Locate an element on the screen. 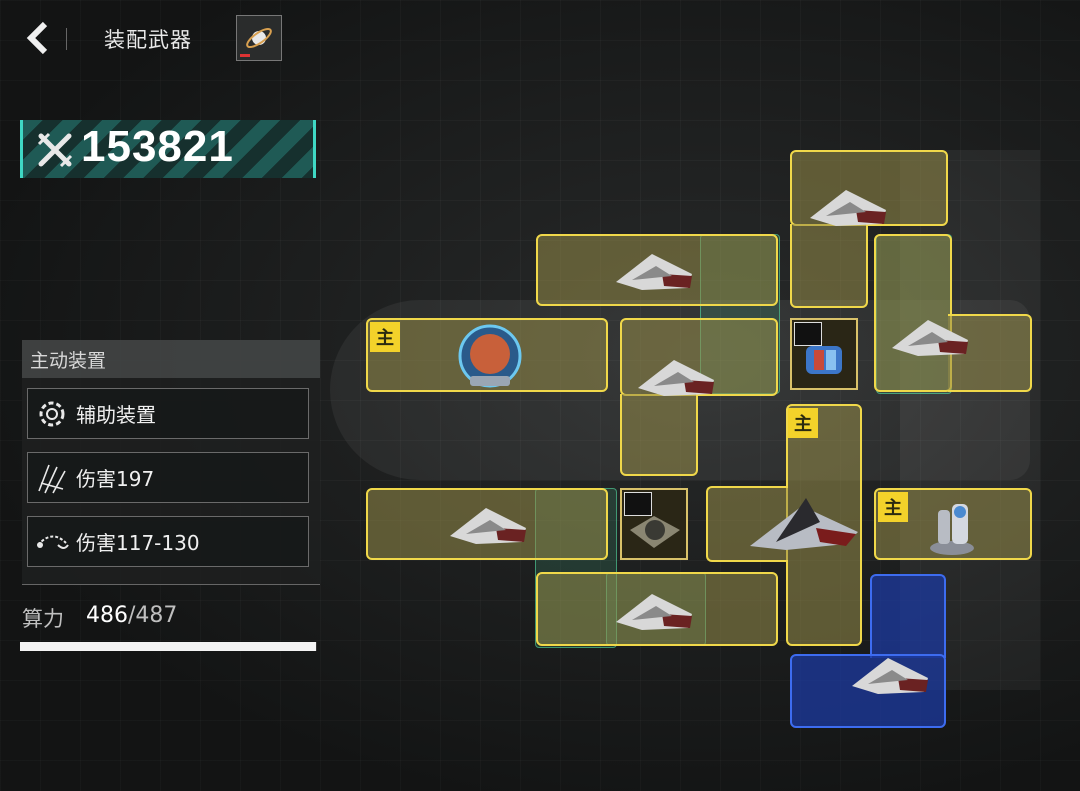 This screenshot has width=1080, height=791. slot-selected-blue is located at coordinates (908, 616).